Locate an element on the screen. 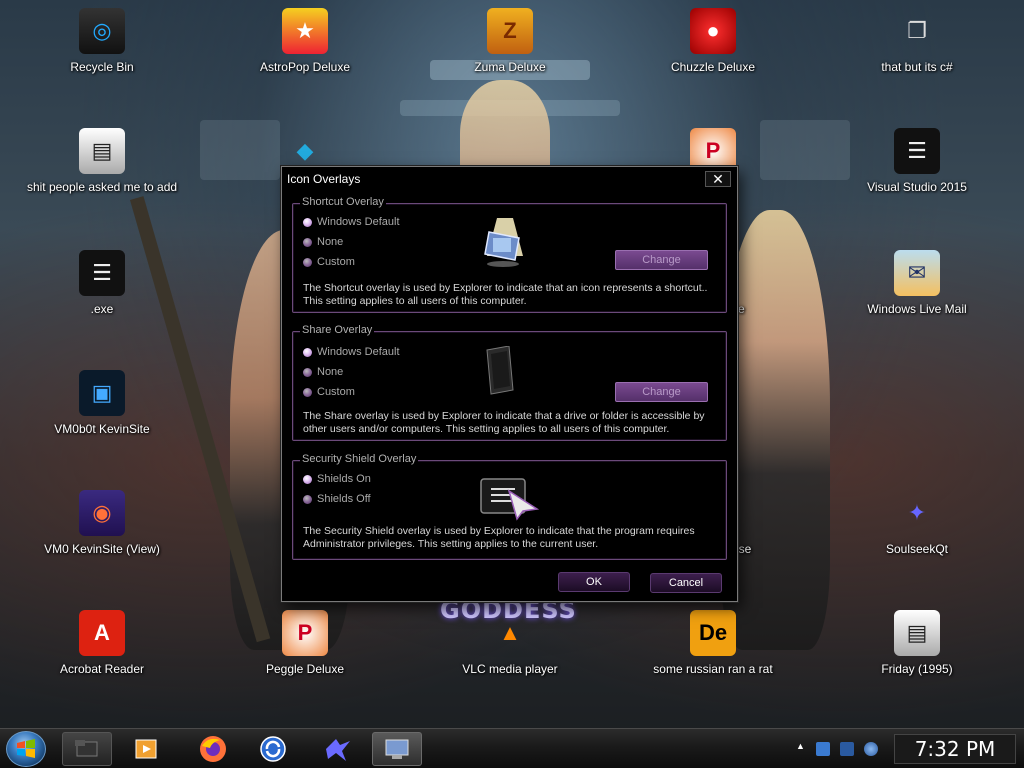 The height and width of the screenshot is (768, 1024). desktop-icon: De some russian ran a rat is located at coordinates (713, 645).